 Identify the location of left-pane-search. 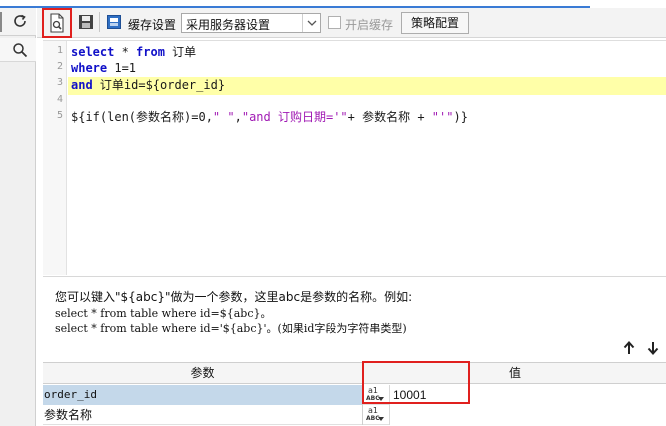
(18, 50).